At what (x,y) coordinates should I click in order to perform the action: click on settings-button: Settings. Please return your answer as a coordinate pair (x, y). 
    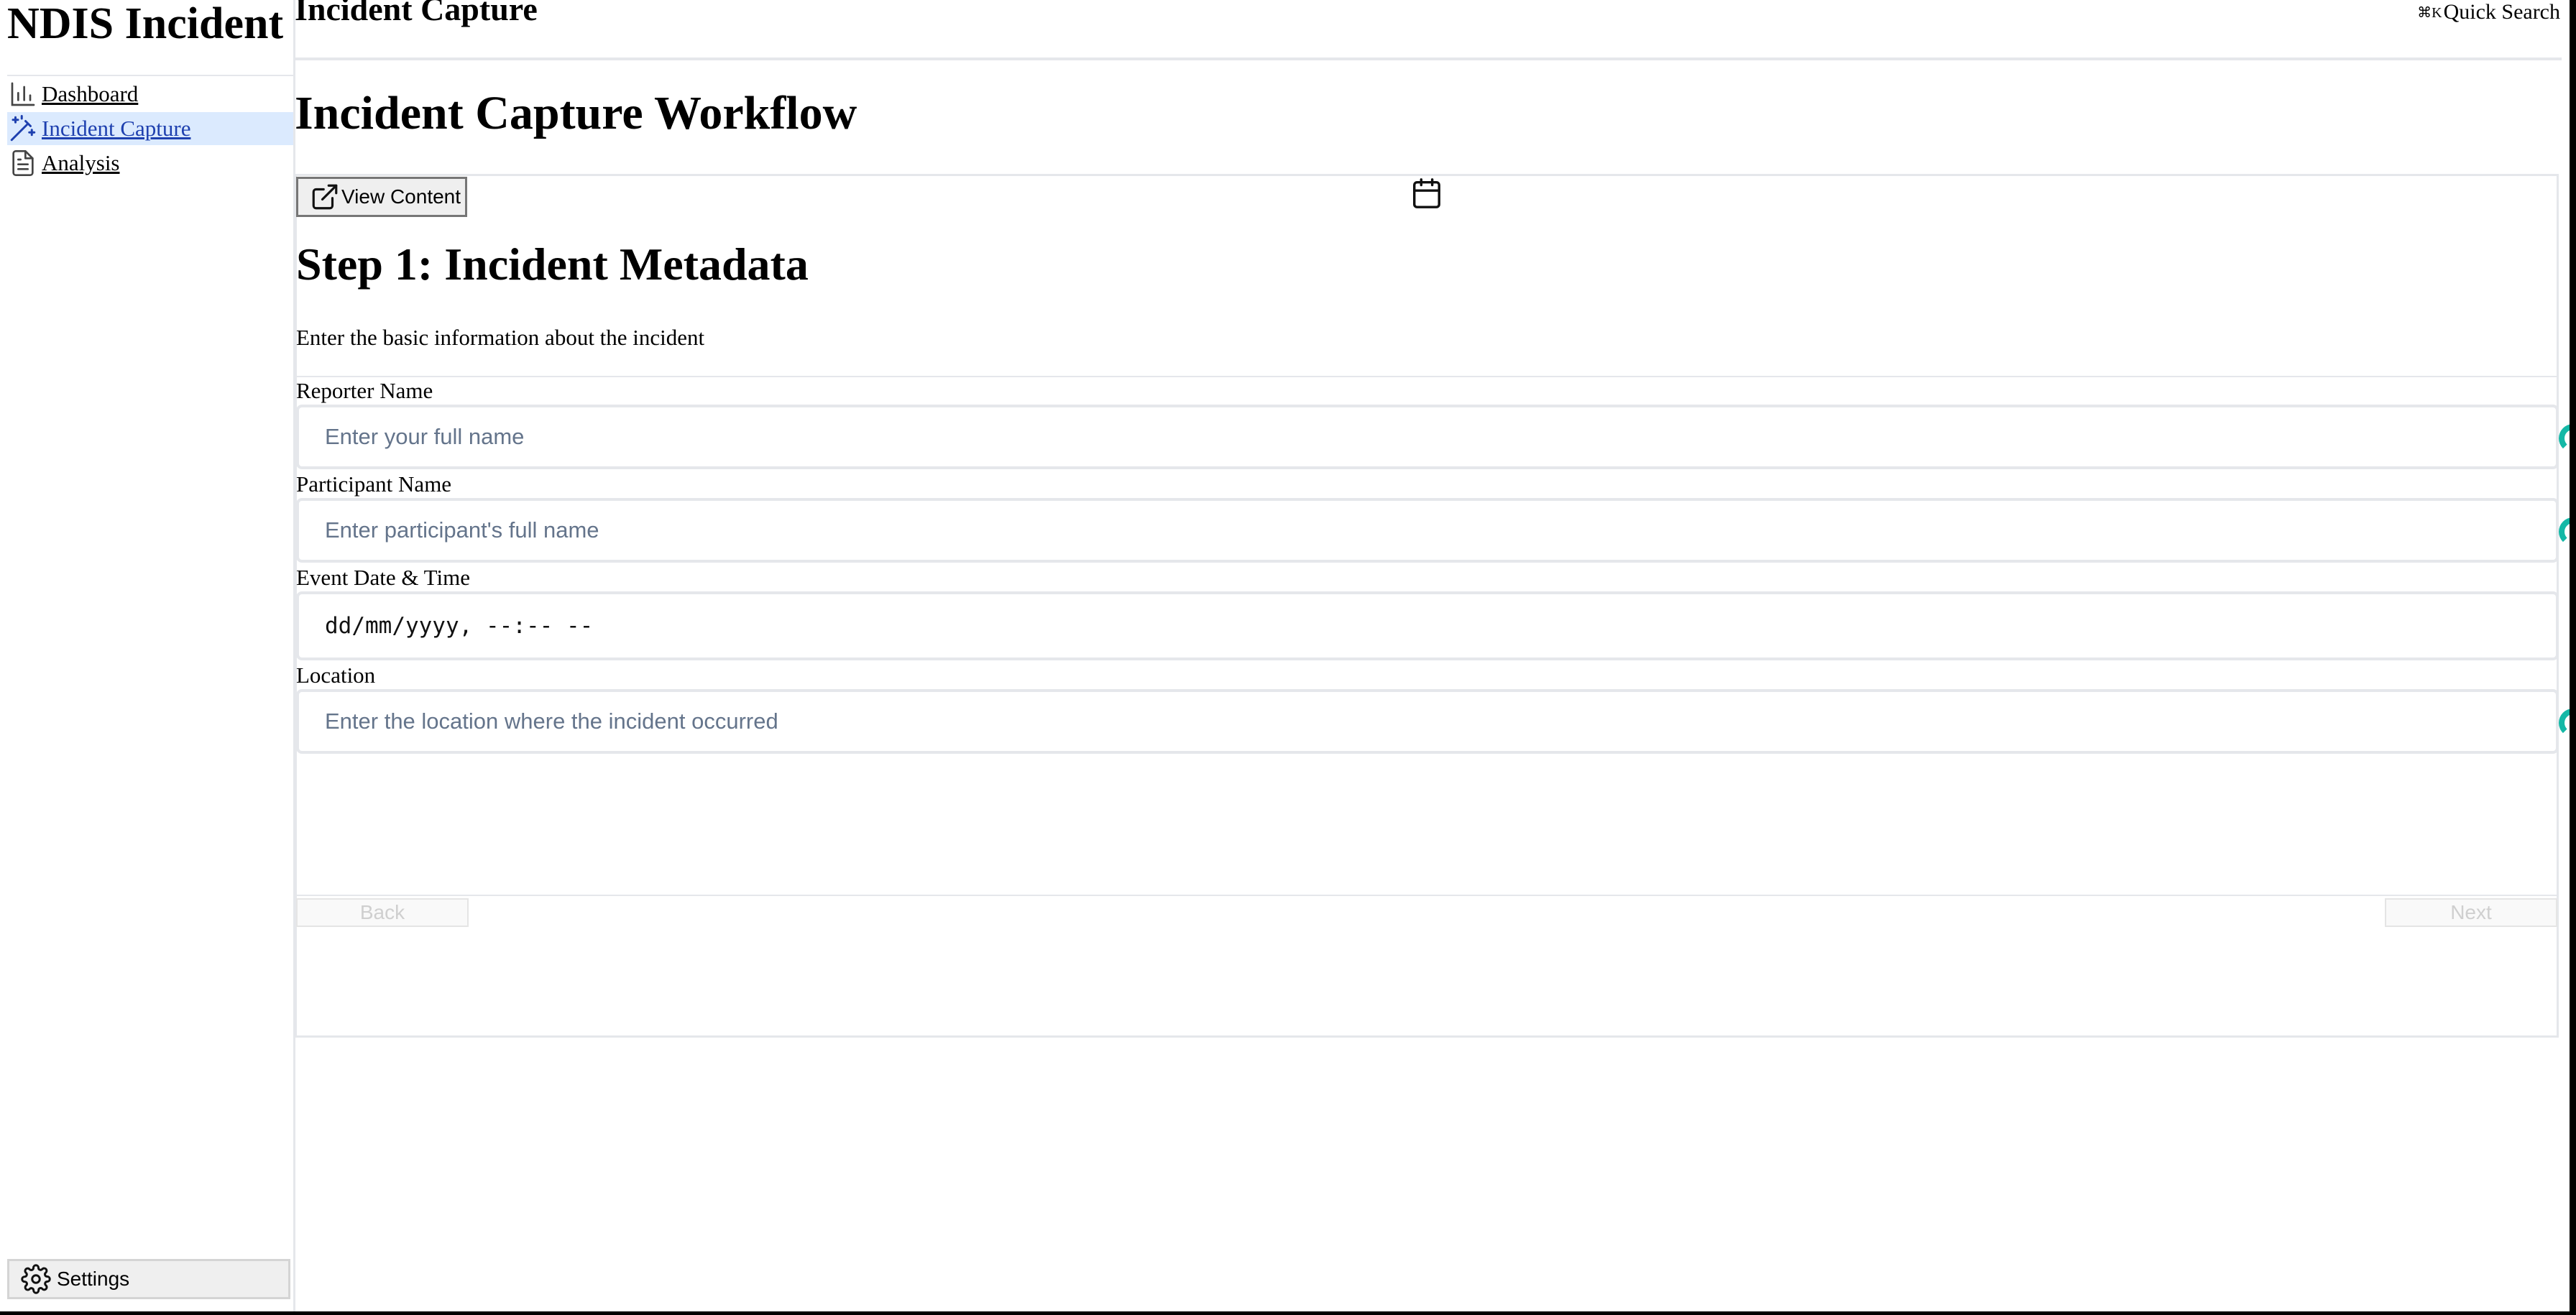
    Looking at the image, I should click on (148, 1279).